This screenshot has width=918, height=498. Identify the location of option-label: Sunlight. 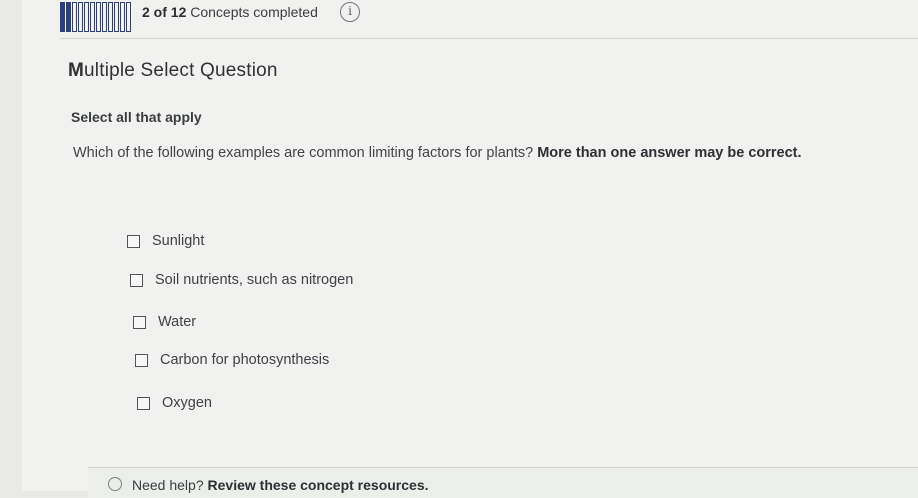
(178, 241).